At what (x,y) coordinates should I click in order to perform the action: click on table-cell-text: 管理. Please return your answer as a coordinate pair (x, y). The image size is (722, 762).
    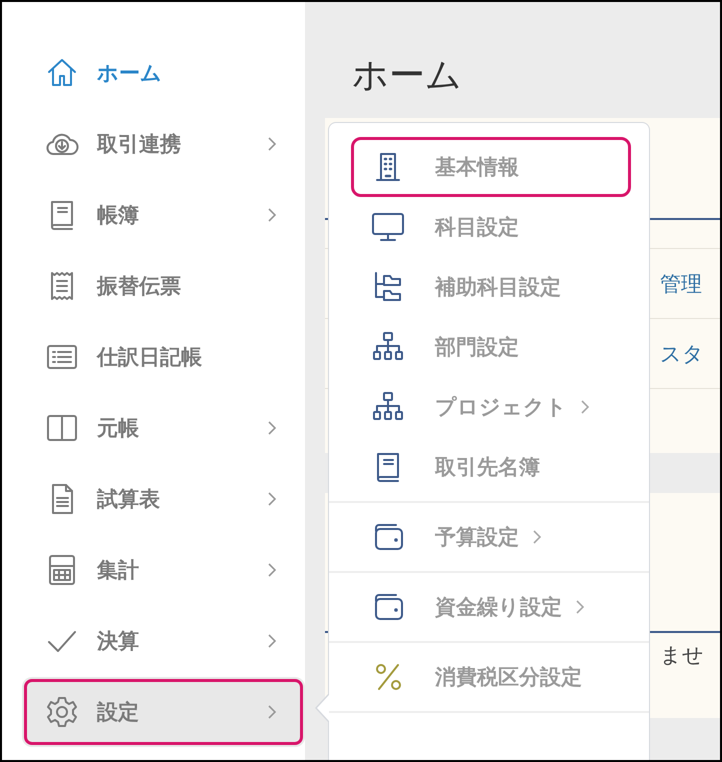
    Looking at the image, I should click on (681, 284).